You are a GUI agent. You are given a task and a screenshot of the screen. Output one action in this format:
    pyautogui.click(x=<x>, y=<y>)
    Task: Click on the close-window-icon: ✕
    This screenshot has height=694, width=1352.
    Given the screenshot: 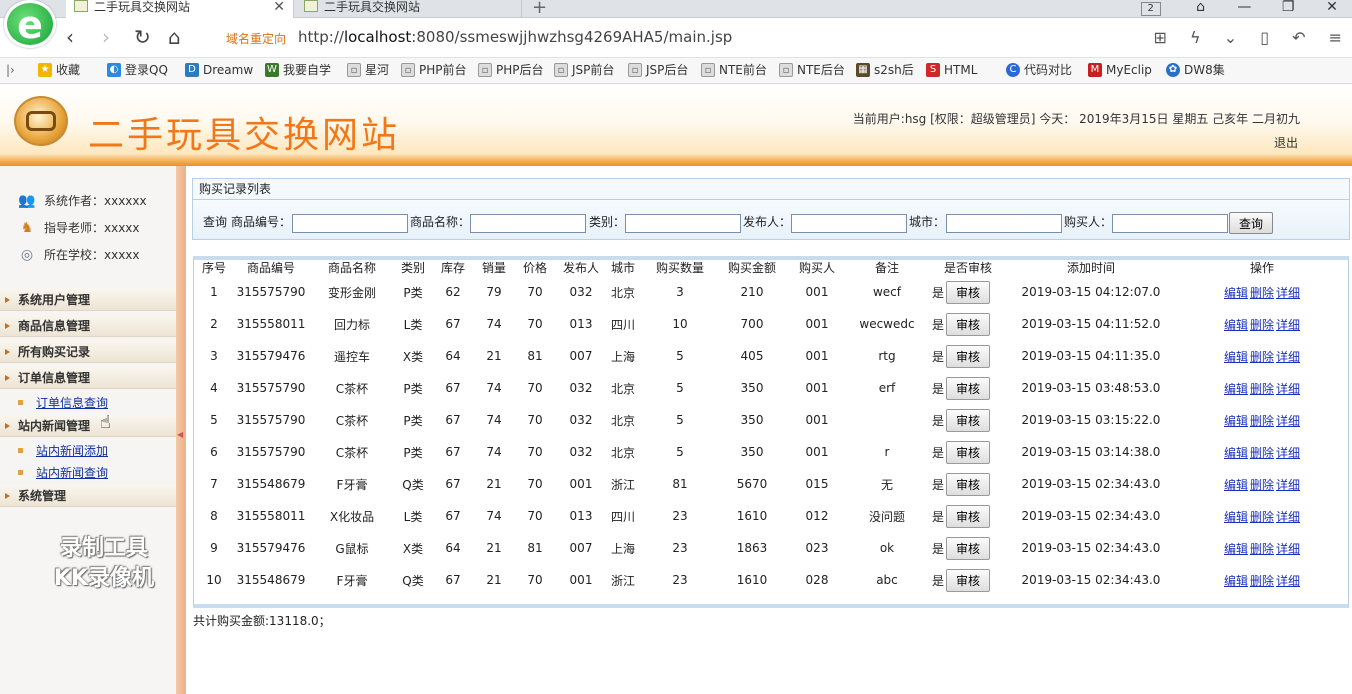 What is the action you would take?
    pyautogui.click(x=1332, y=7)
    